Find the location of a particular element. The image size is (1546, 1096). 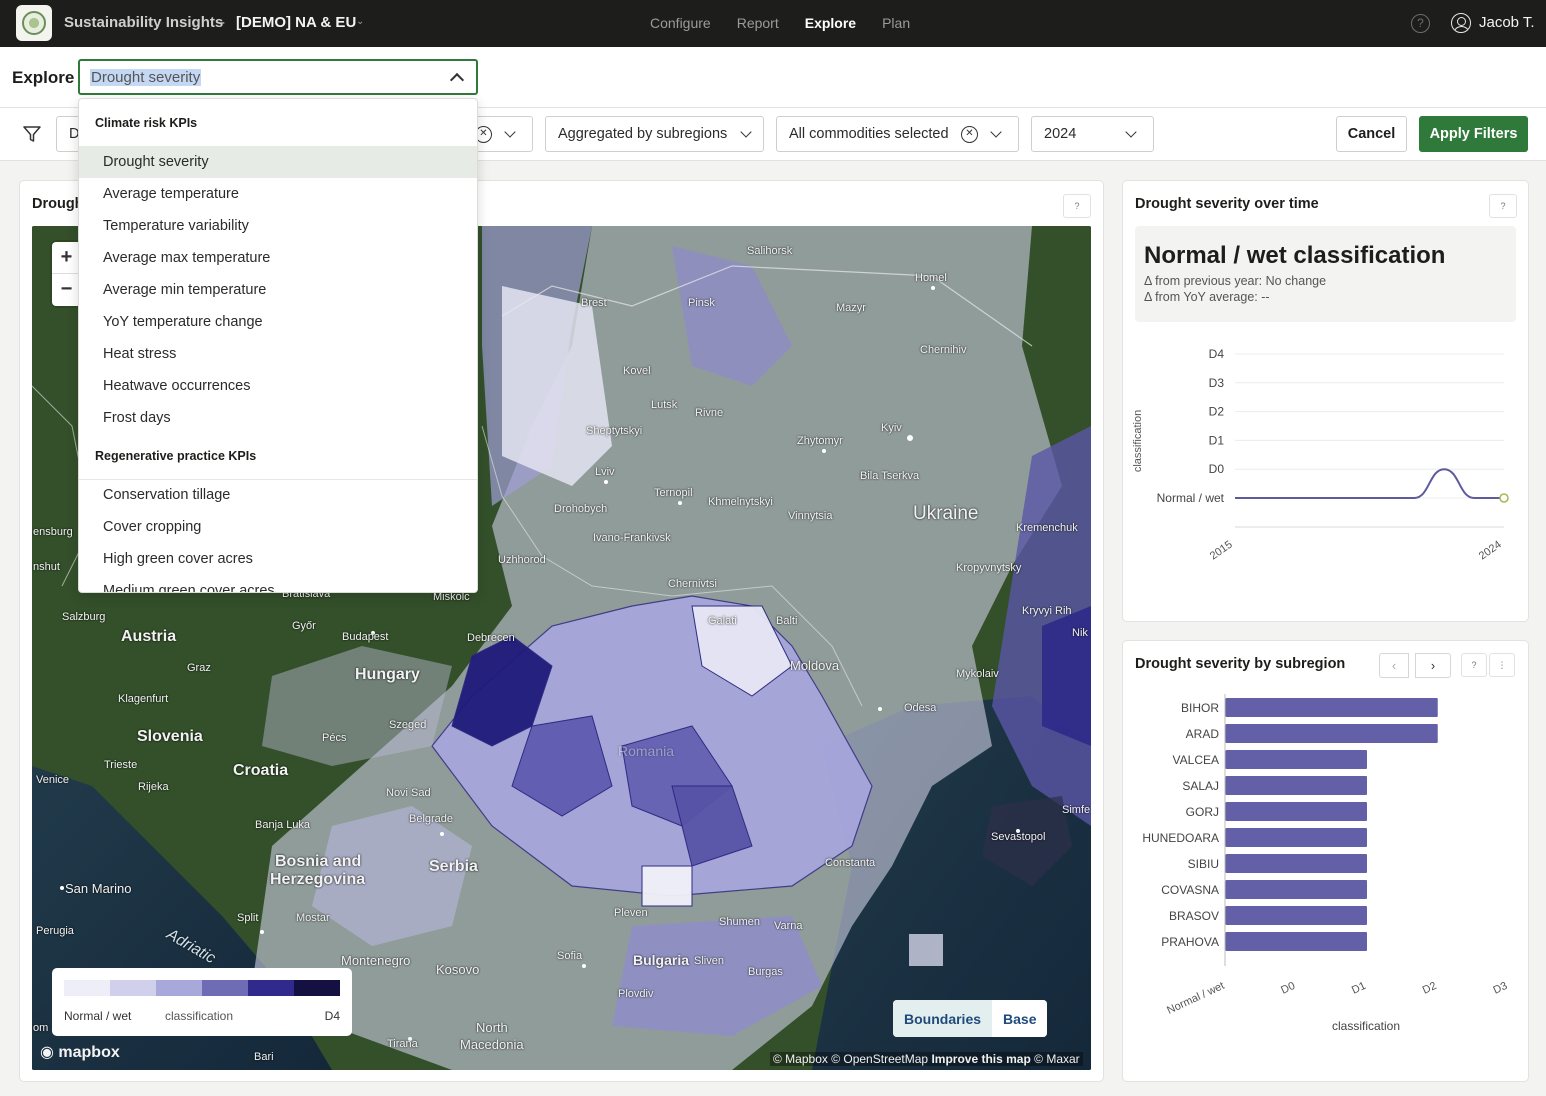

app-logo is located at coordinates (34, 23).